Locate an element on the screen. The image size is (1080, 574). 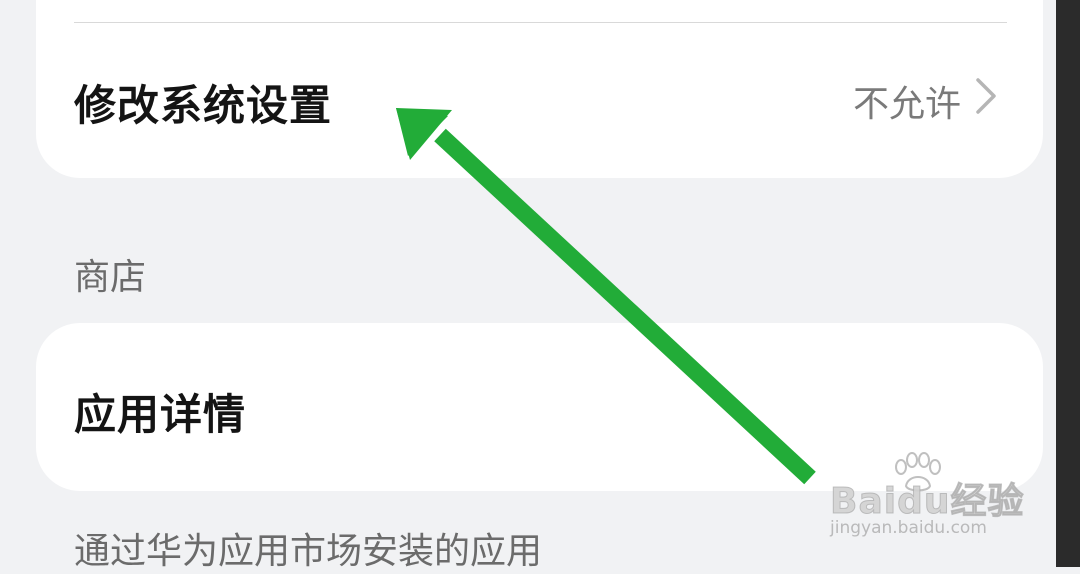
watermark-brand: Baidu经验 is located at coordinates (927, 502).